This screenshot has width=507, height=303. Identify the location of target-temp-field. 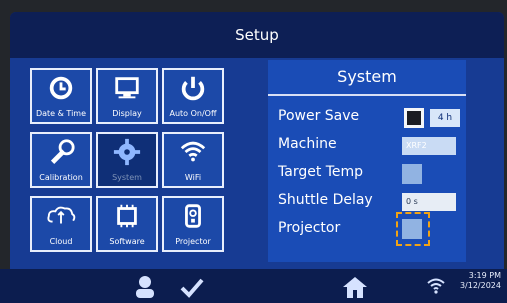
(412, 174).